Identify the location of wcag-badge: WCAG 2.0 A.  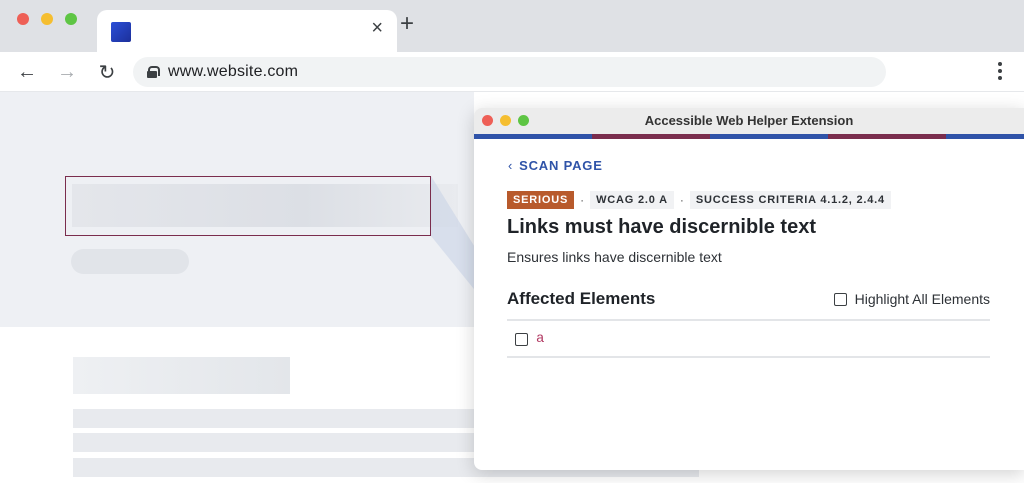
(632, 200).